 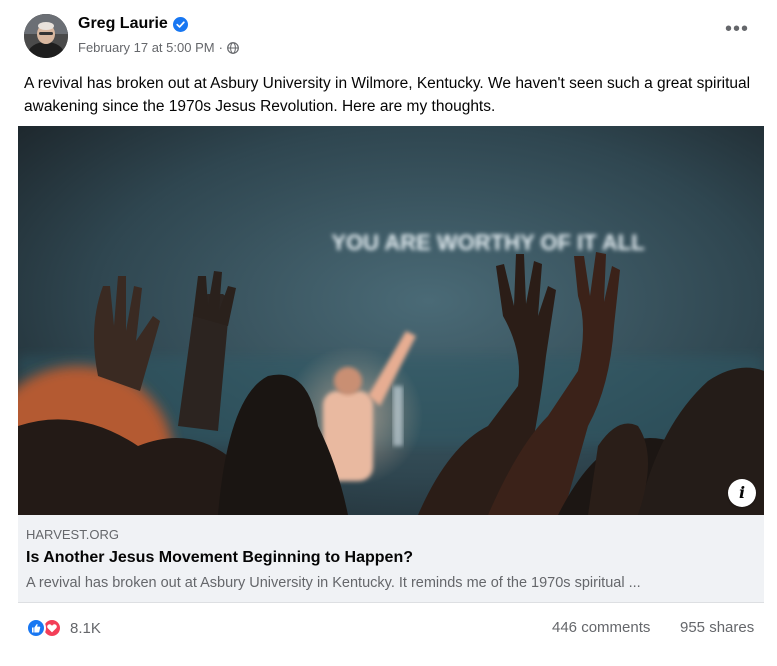 What do you see at coordinates (85, 628) in the screenshot?
I see `reaction-count: 8.1K` at bounding box center [85, 628].